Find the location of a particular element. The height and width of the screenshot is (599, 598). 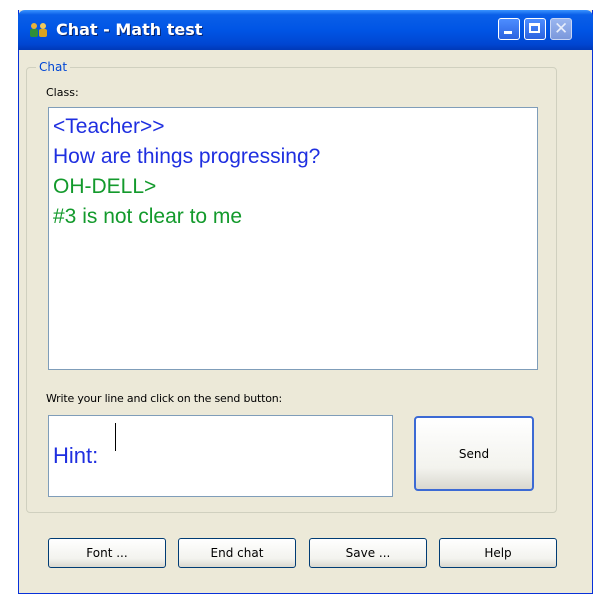

chat-message: OH-DELL> is located at coordinates (105, 186).